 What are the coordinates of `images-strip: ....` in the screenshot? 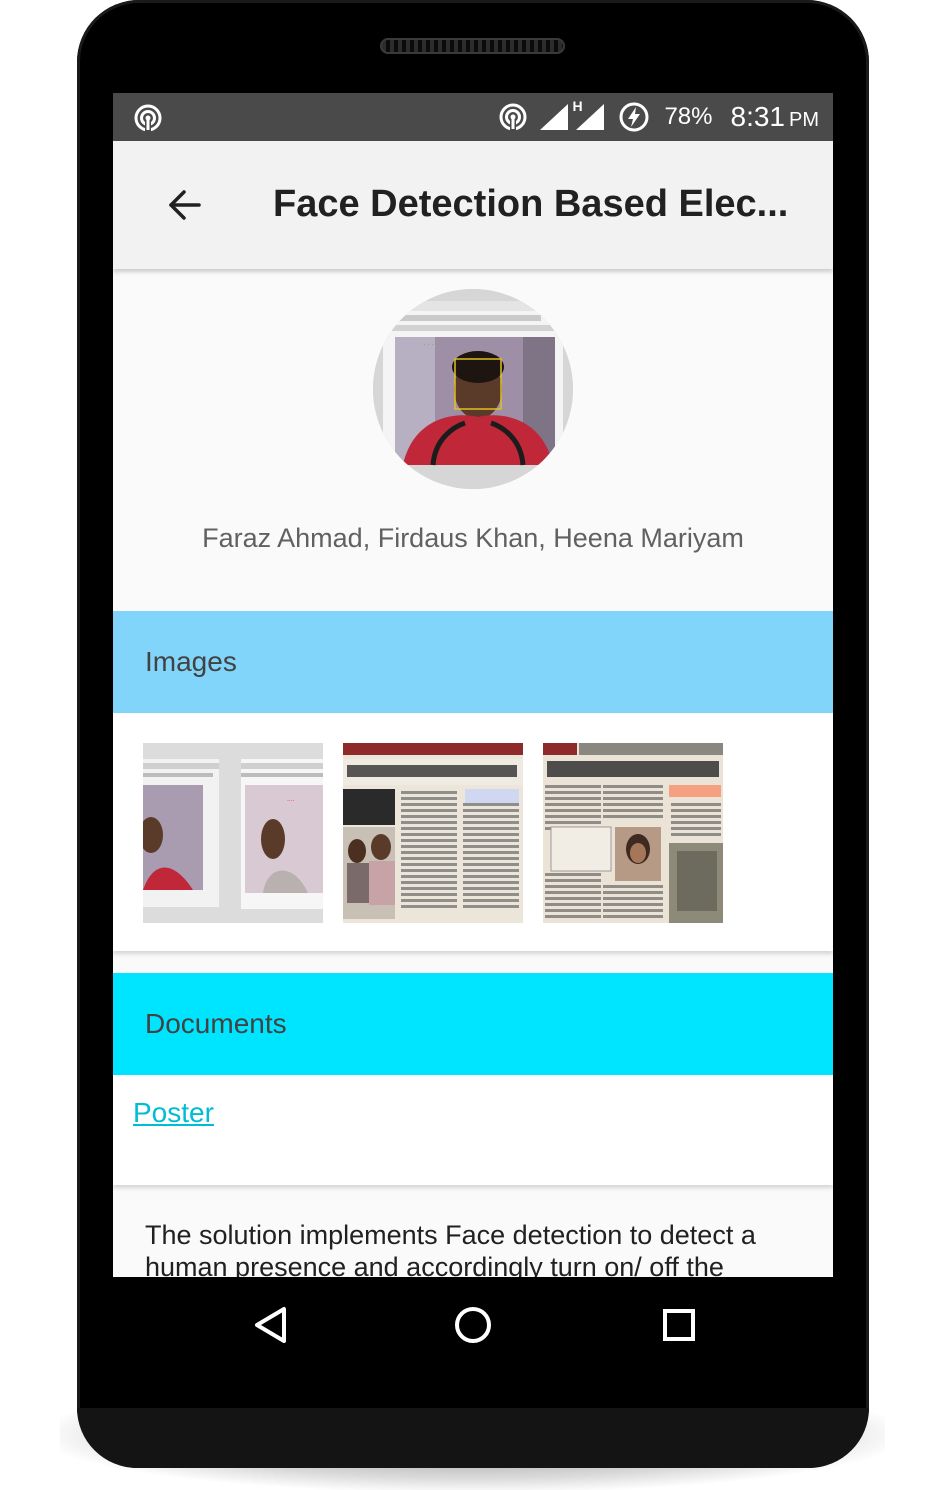 It's located at (473, 832).